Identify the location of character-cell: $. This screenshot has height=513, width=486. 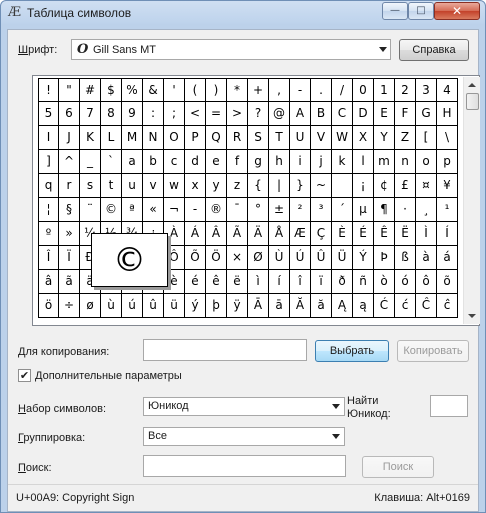
(111, 90).